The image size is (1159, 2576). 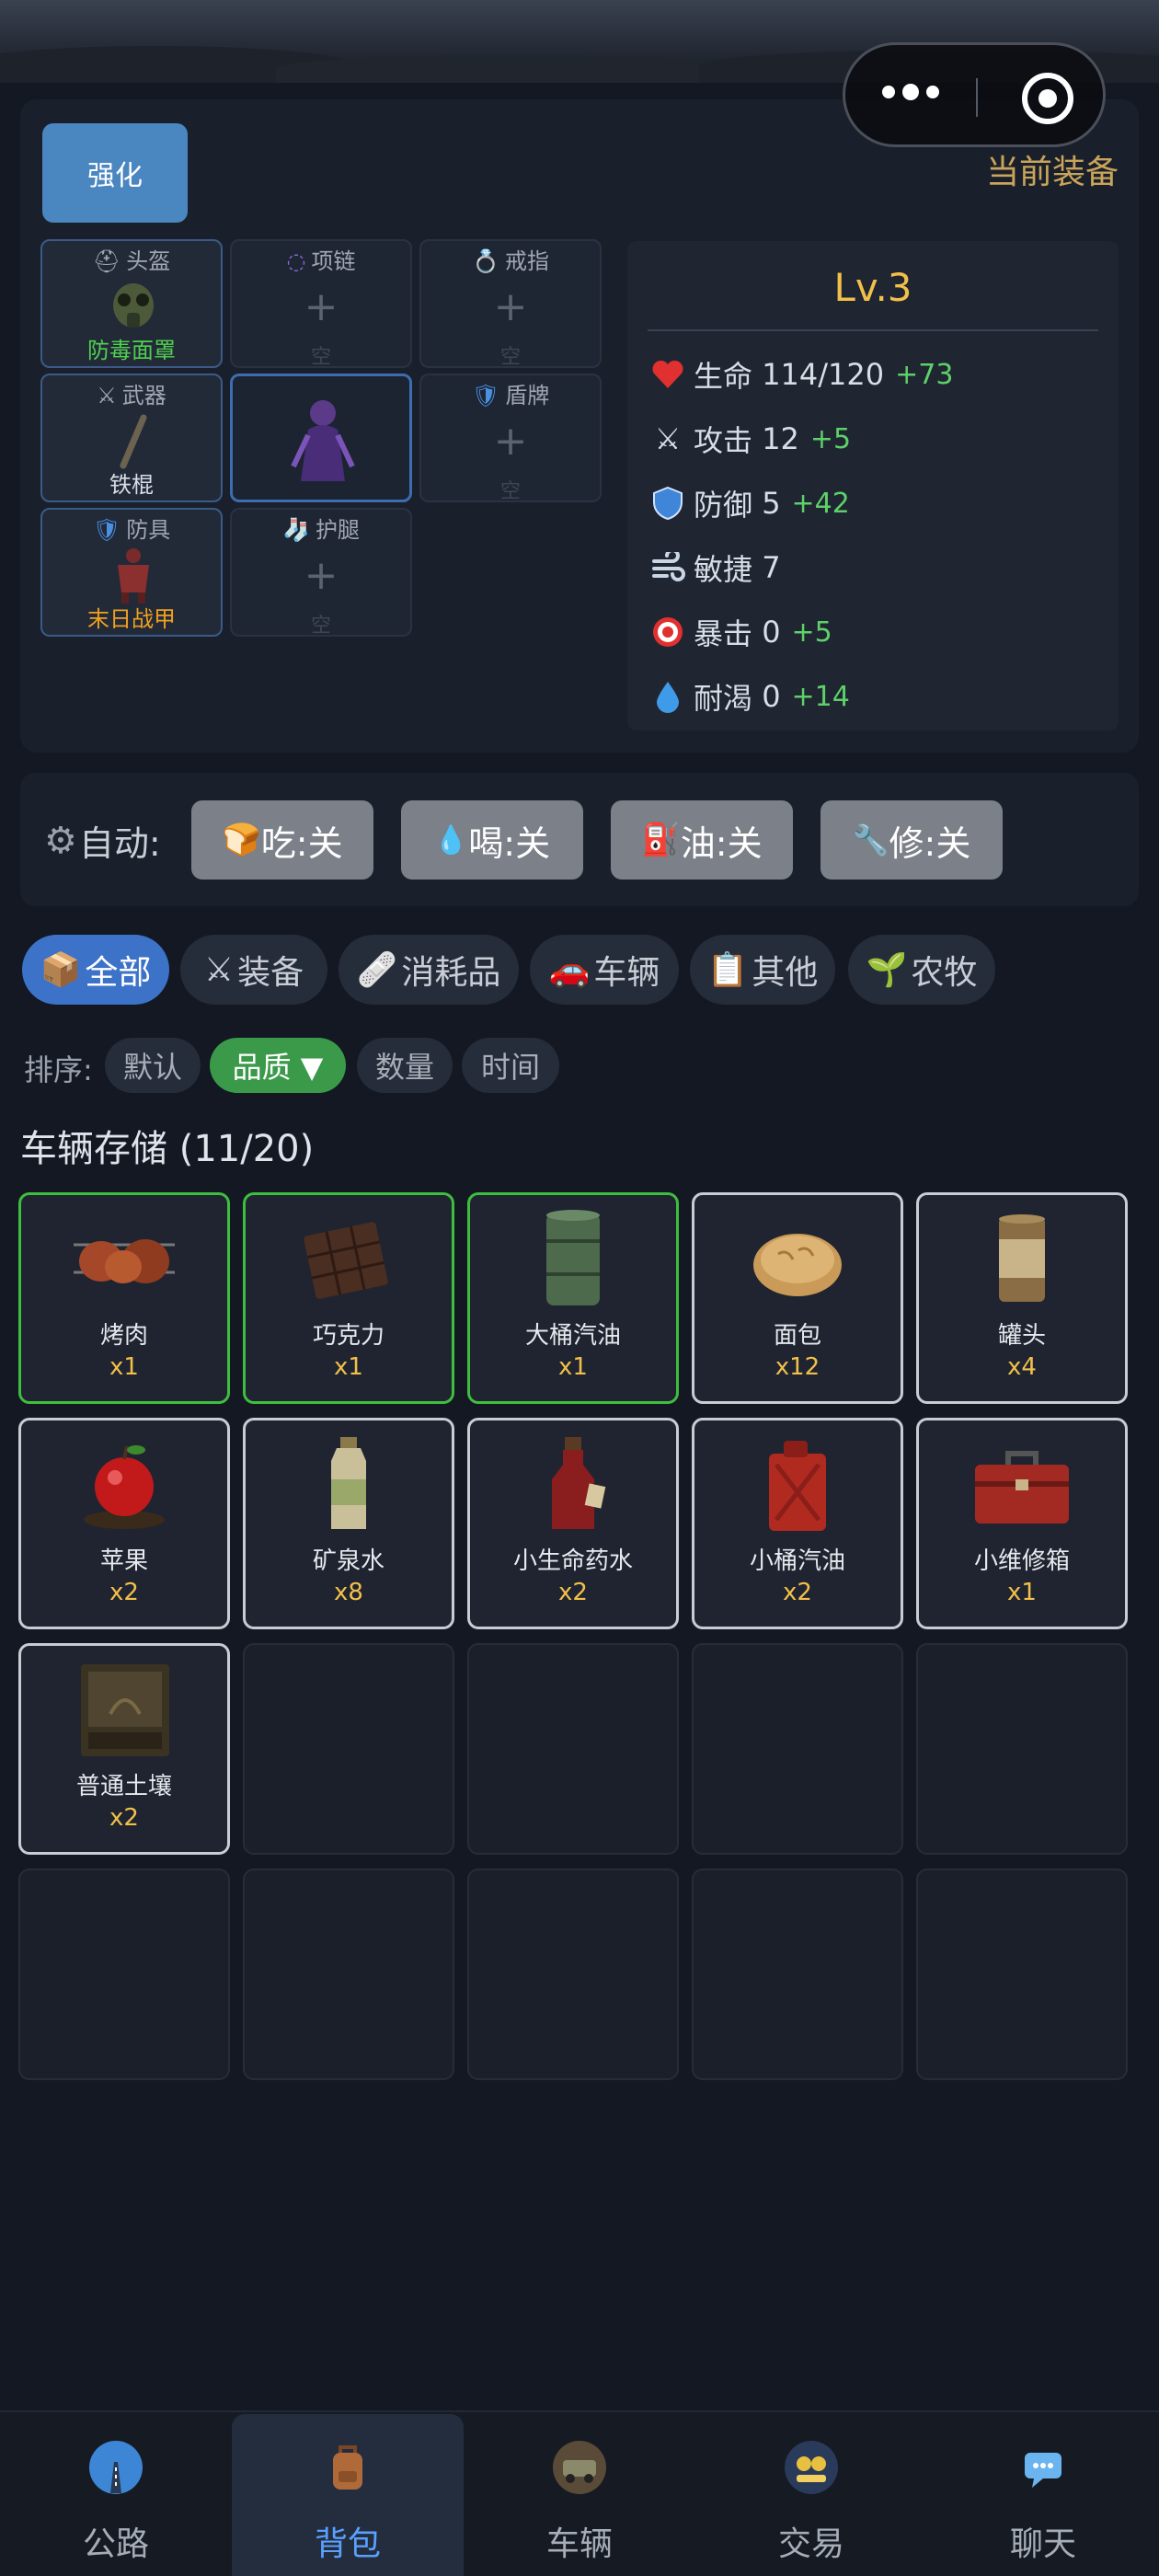 I want to click on bread-icon: 🍞, so click(x=241, y=840).